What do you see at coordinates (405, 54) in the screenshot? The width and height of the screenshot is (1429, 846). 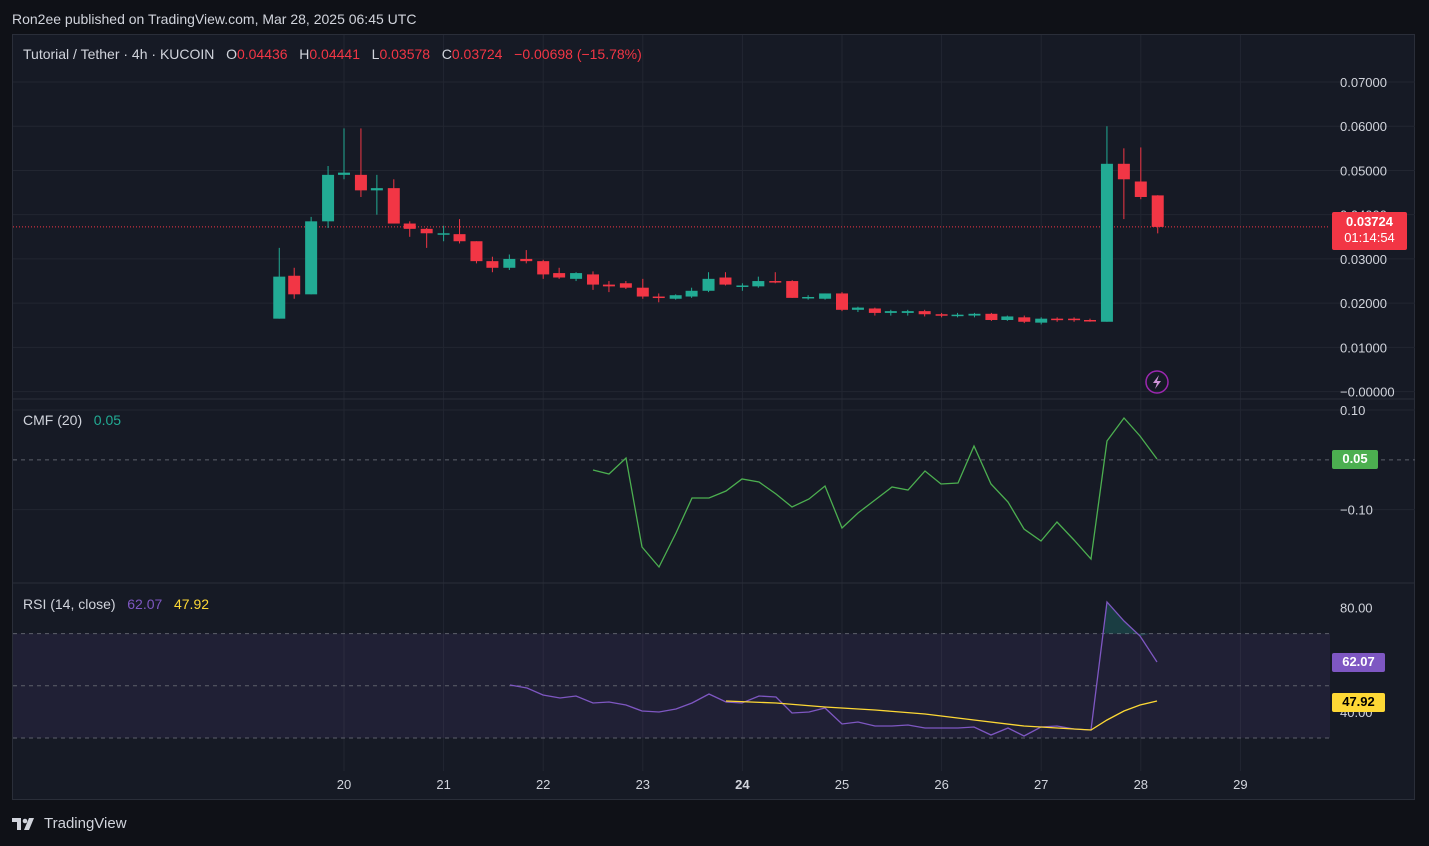 I see `low-value: 0.03578` at bounding box center [405, 54].